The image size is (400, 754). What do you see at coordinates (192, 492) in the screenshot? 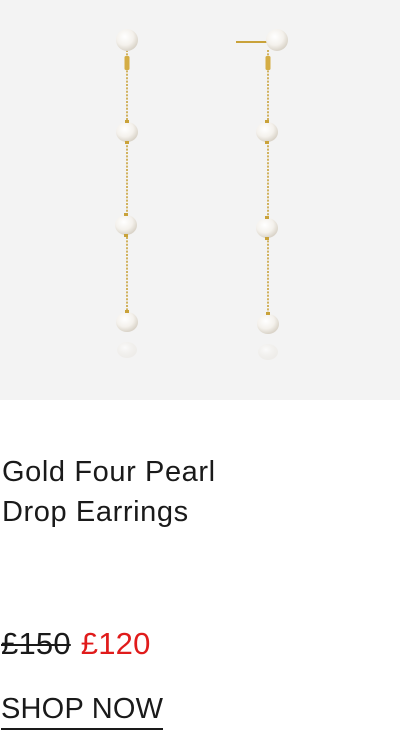
I see `product-title: Gold Four Pearl Drop Earrings` at bounding box center [192, 492].